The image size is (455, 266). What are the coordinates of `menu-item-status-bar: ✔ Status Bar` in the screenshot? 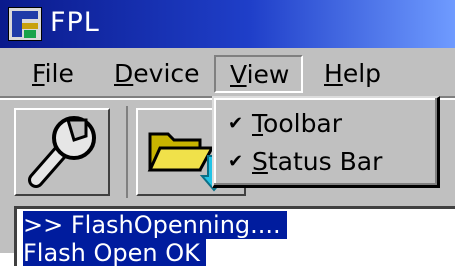 It's located at (326, 162).